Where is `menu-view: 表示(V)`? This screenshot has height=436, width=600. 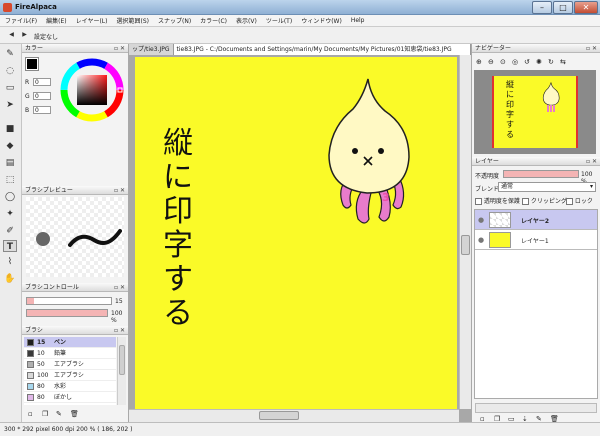 menu-view: 表示(V) is located at coordinates (246, 20).